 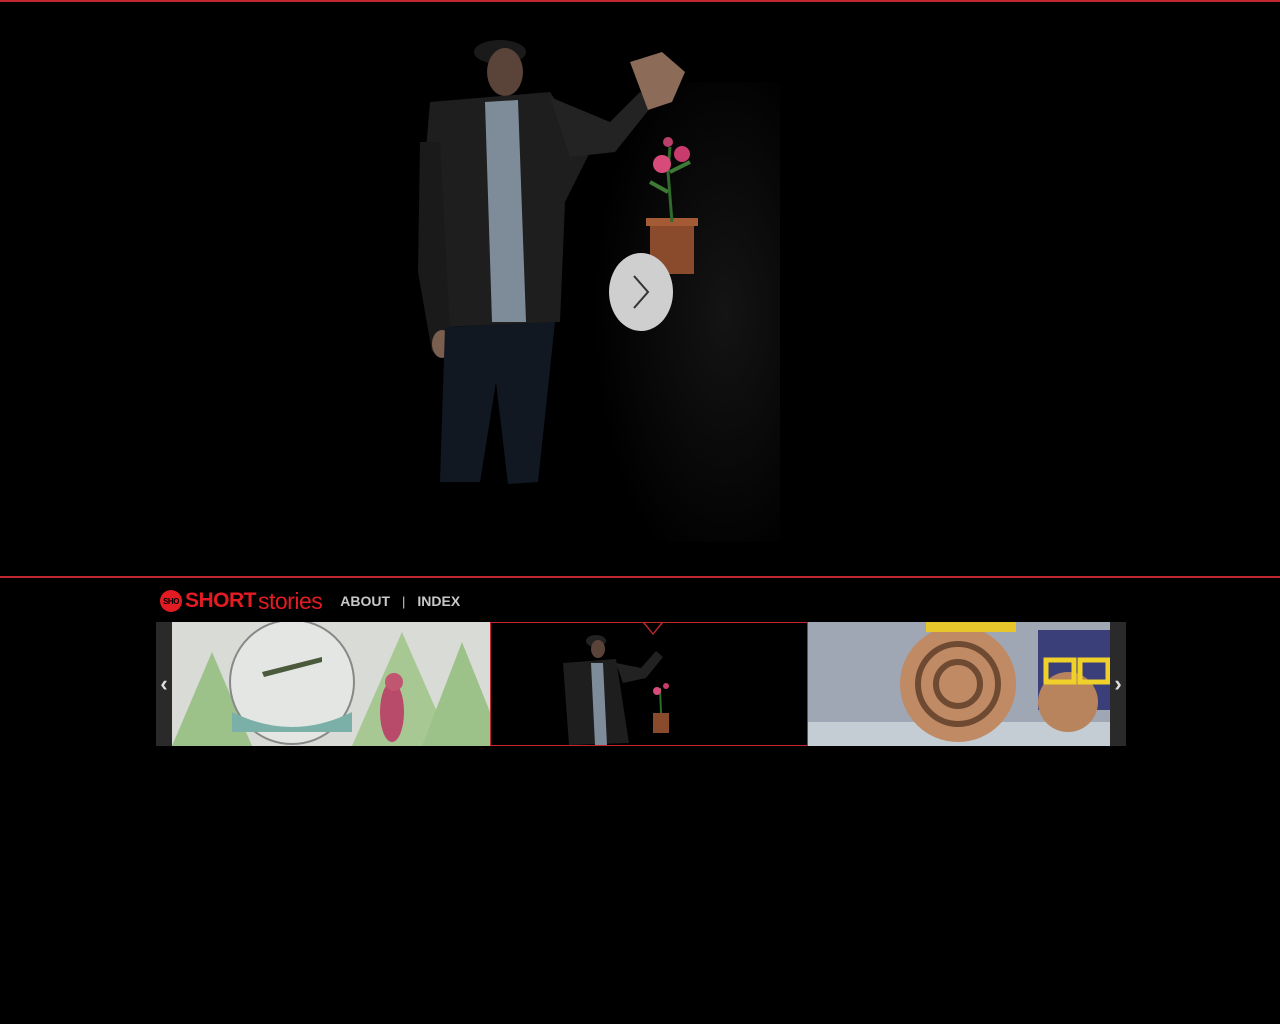 I want to click on chevron-right-icon: ›, so click(x=1118, y=683).